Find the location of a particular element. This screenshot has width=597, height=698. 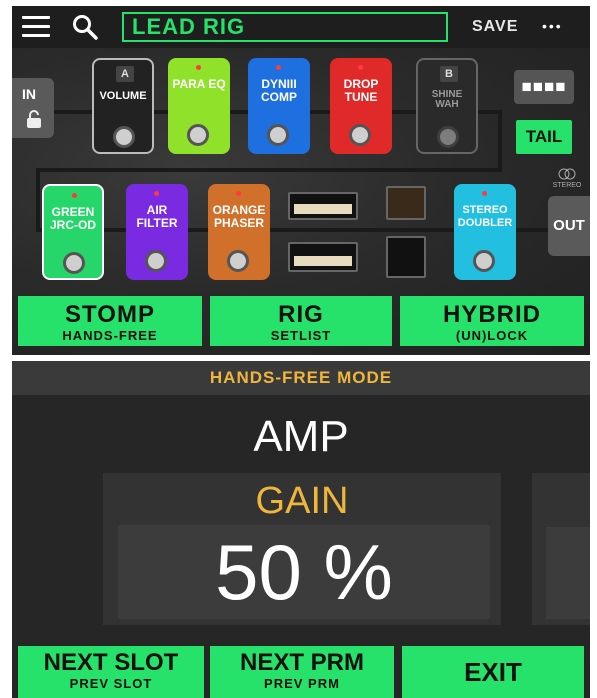

next-parameter-value is located at coordinates (568, 573).